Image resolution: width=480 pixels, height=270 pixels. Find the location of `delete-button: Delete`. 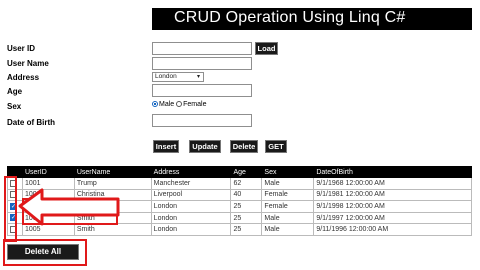

delete-button: Delete is located at coordinates (244, 146).